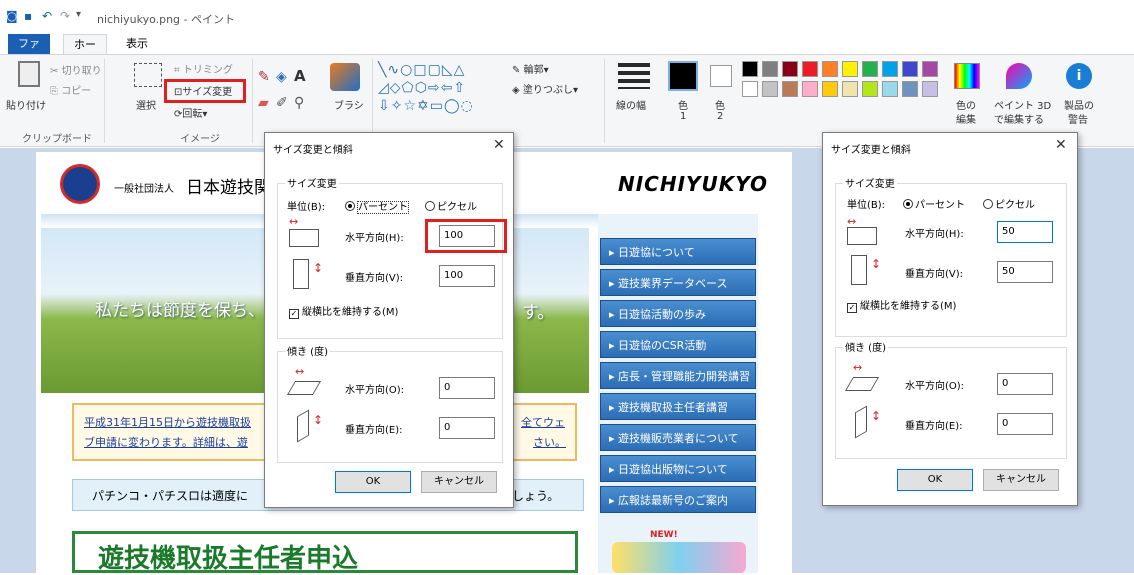 The width and height of the screenshot is (1134, 575). Describe the element at coordinates (467, 276) in the screenshot. I see `vertical-input: 100` at that location.